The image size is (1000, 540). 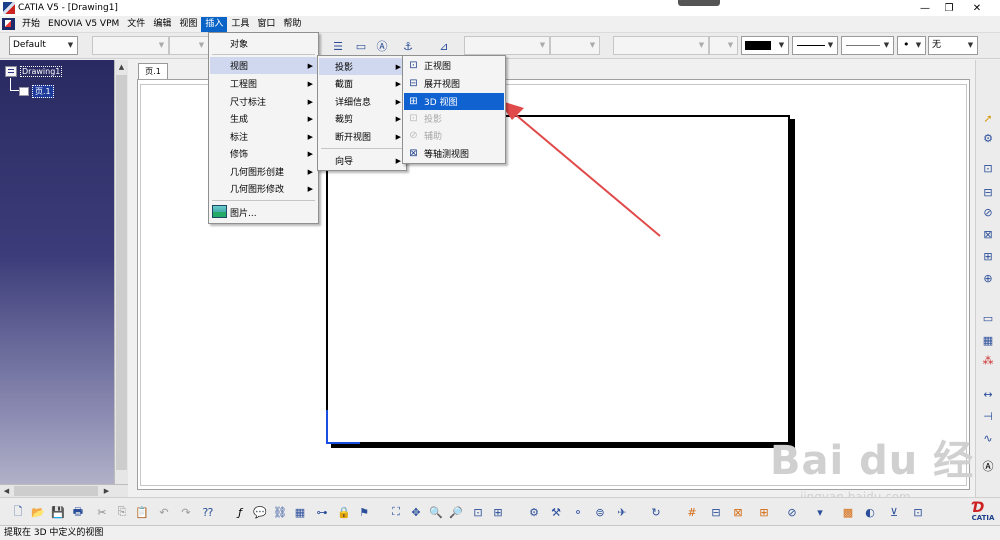 I want to click on save-icon: 💾, so click(x=58, y=512).